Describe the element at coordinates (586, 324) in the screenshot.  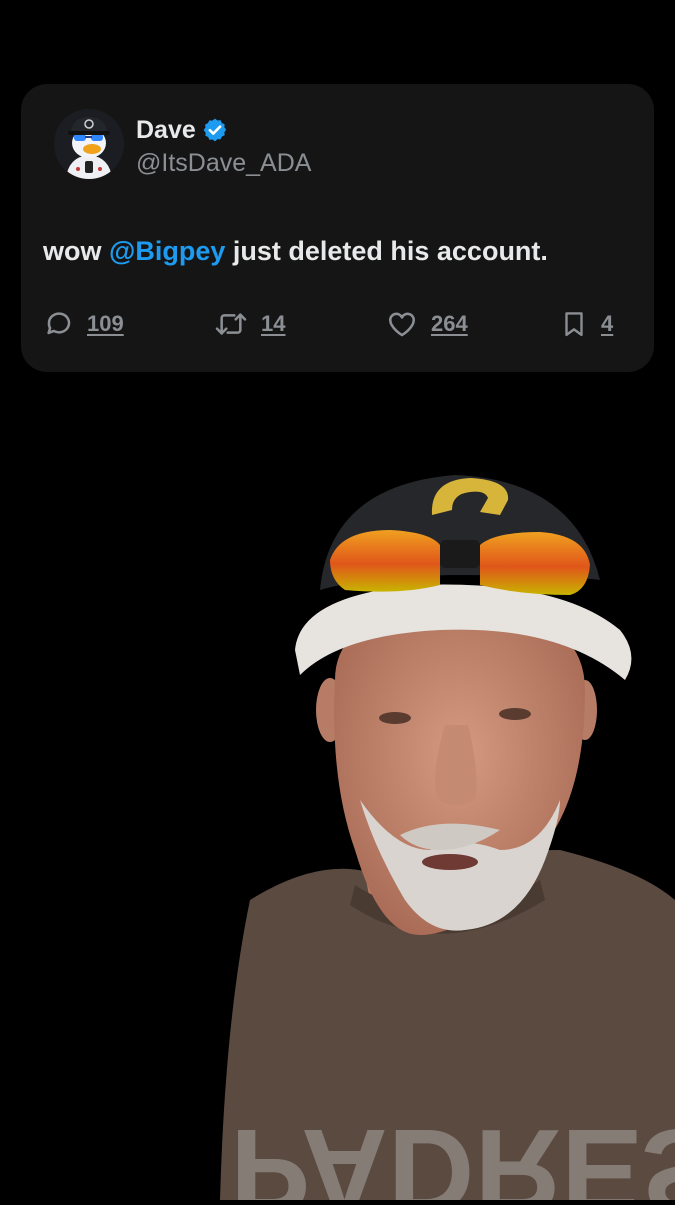
I see `bookmark-button: 4` at that location.